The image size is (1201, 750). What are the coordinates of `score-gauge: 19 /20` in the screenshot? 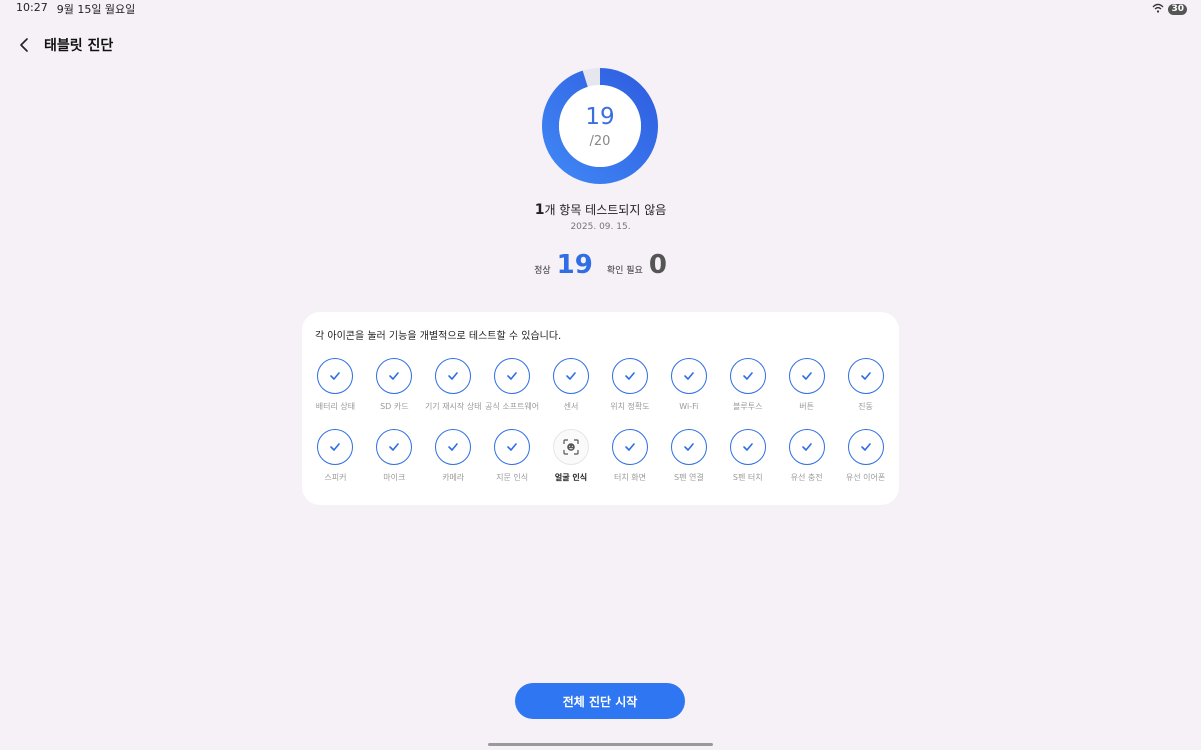 It's located at (600, 126).